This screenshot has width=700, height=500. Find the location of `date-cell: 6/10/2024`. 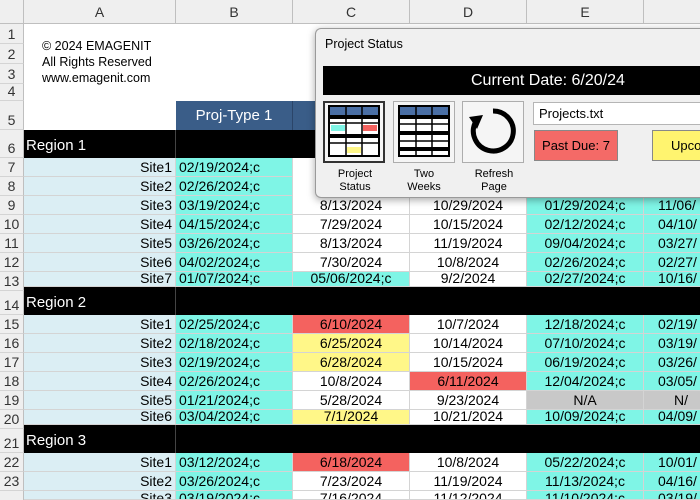

date-cell: 6/10/2024 is located at coordinates (351, 324).